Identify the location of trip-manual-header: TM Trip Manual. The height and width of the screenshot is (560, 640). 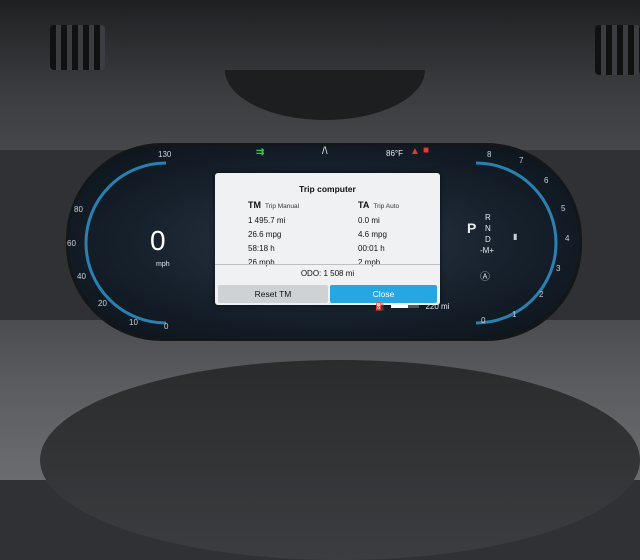
(298, 207).